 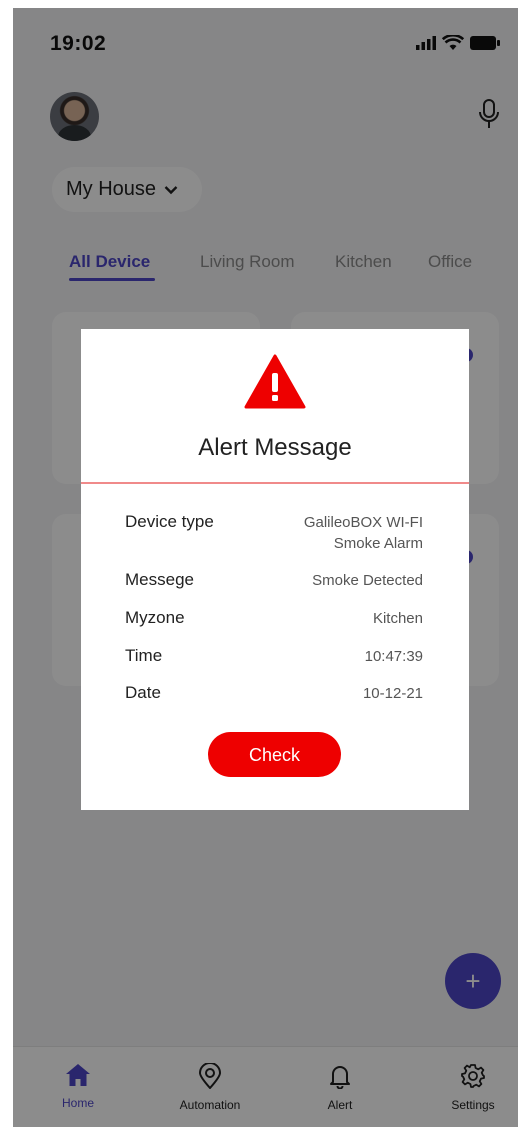 I want to click on detail-key: Device type, so click(x=169, y=521).